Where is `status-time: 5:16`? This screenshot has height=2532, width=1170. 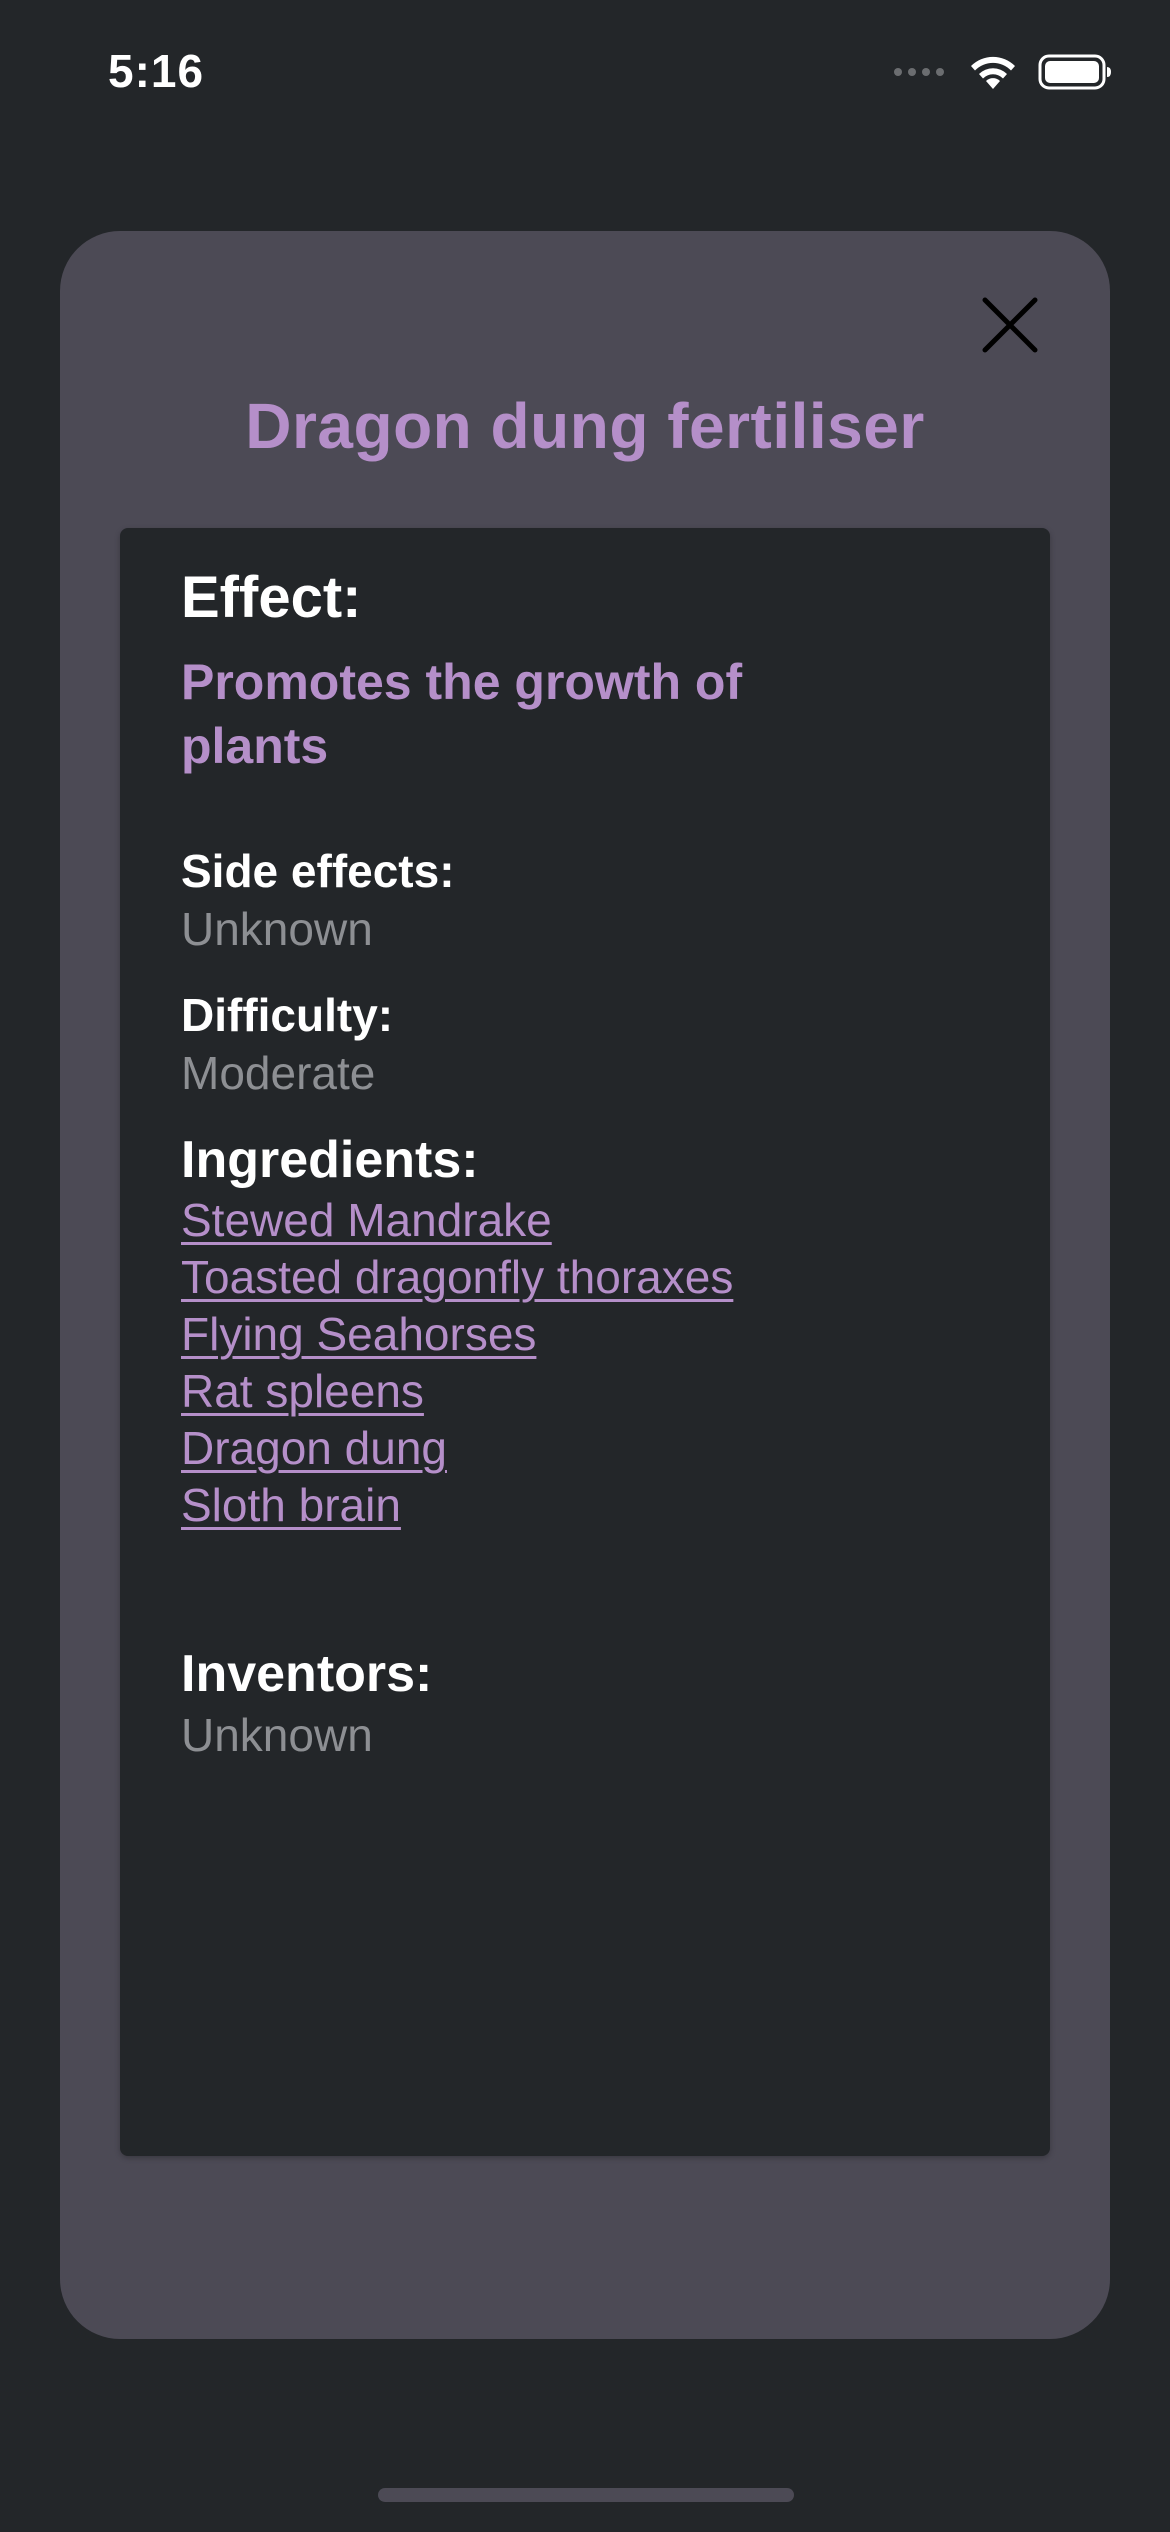 status-time: 5:16 is located at coordinates (156, 71).